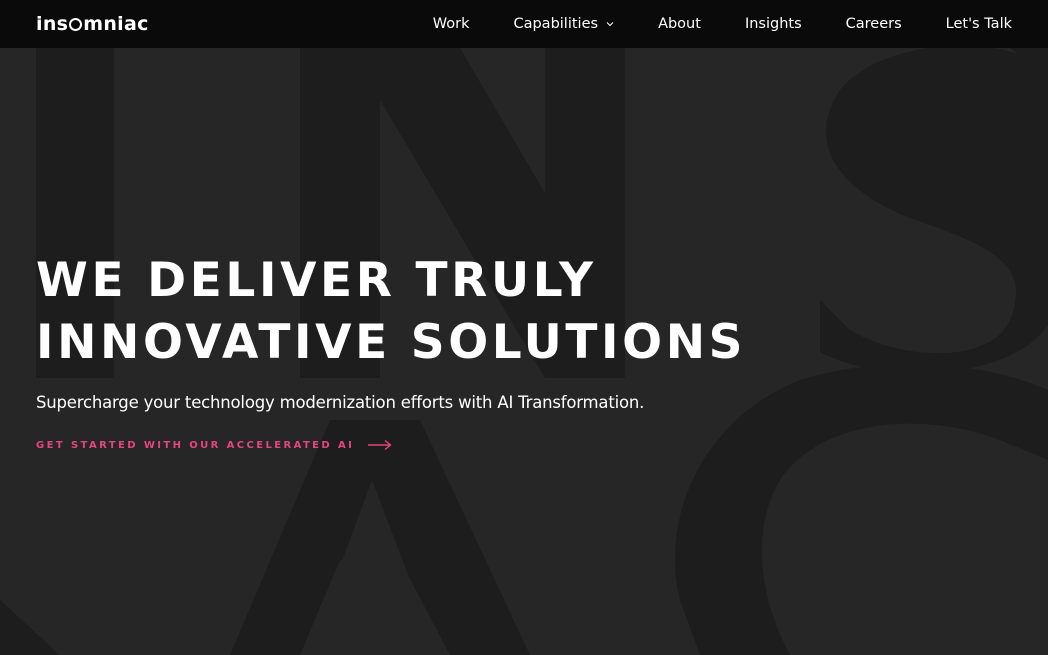  I want to click on nav-item-capabilities: Capabilities, so click(563, 24).